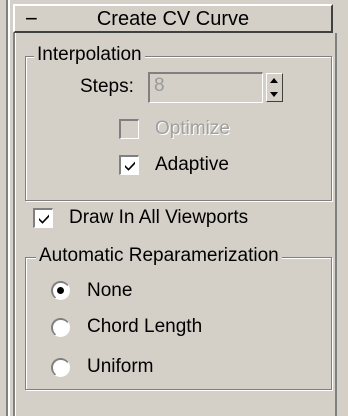 The width and height of the screenshot is (348, 416). I want to click on rollout-header-create-cv-curve: − Create CV Curve, so click(173, 18).